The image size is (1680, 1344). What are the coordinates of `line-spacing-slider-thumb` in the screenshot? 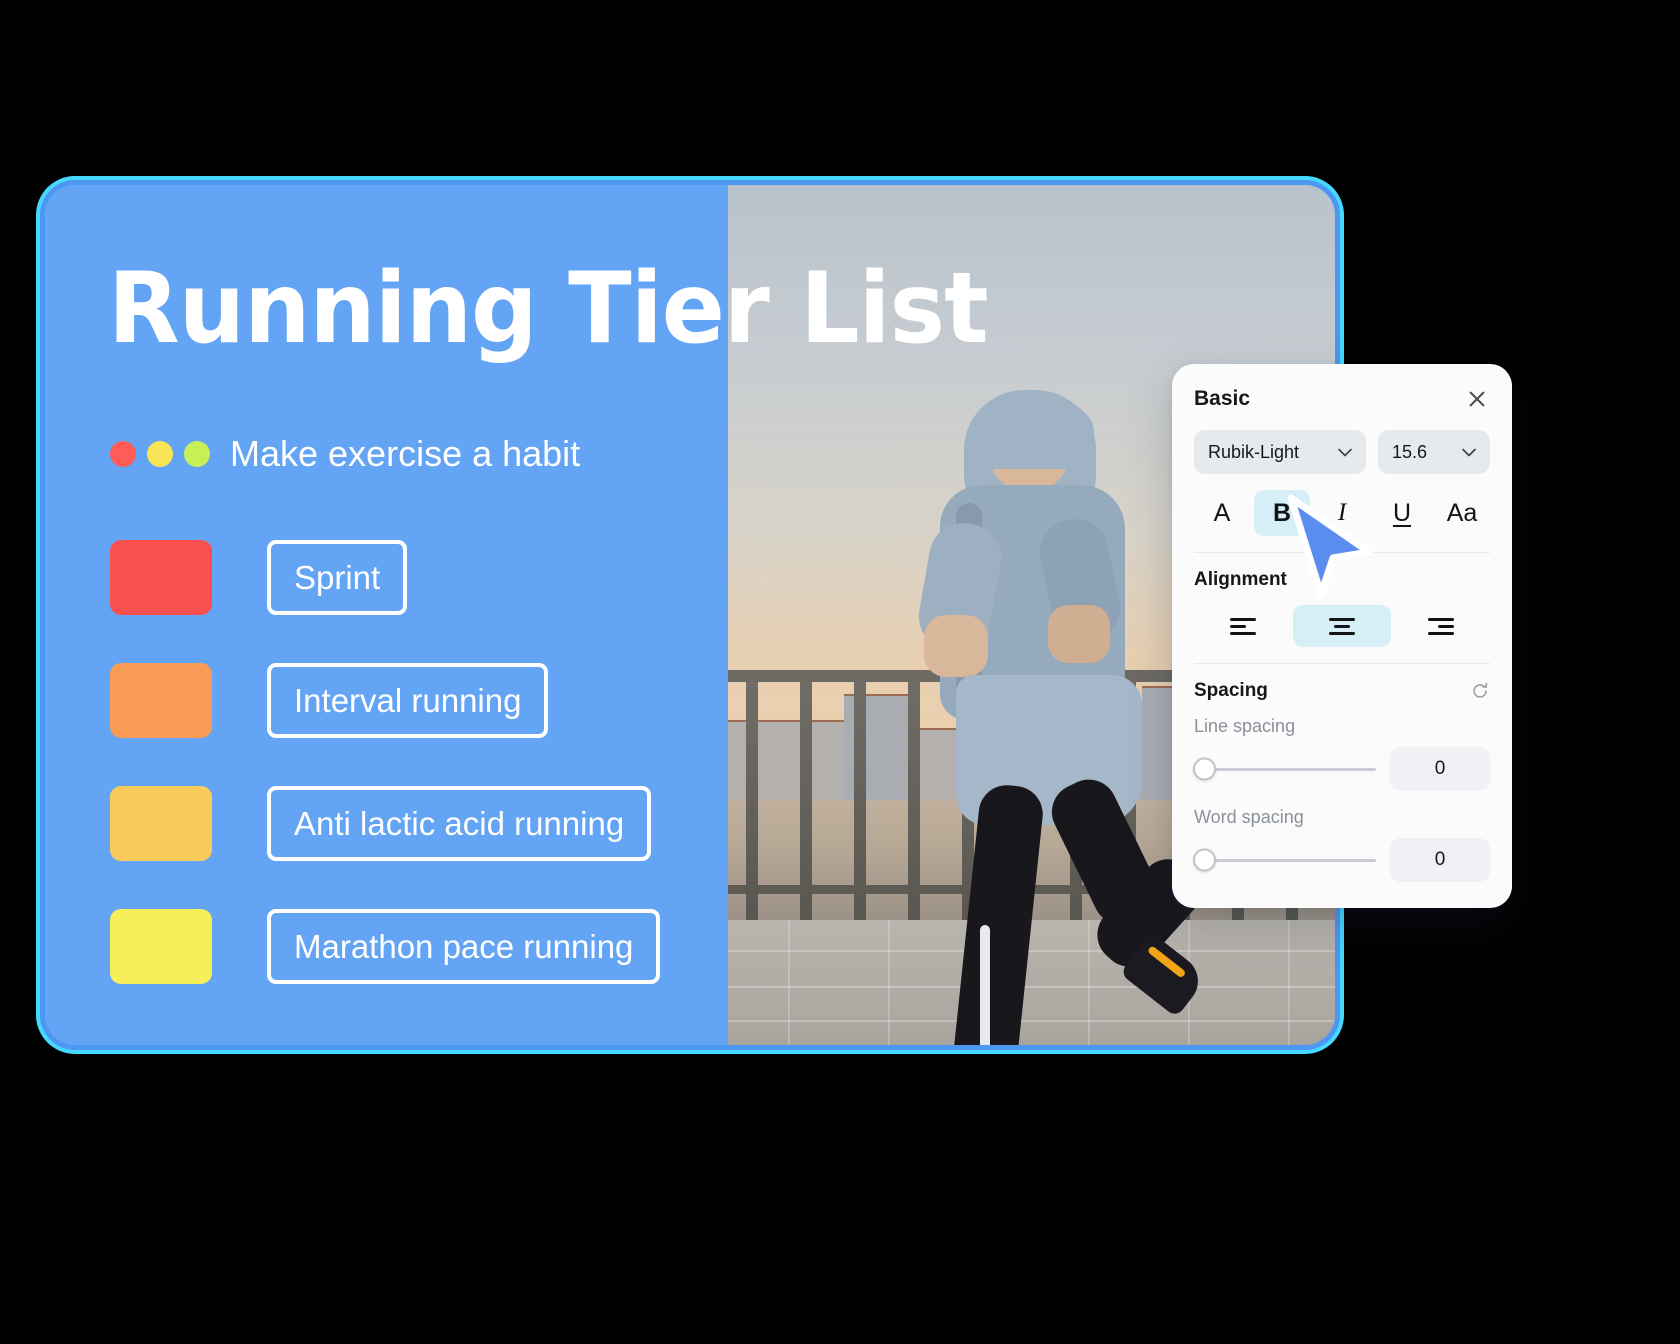 It's located at (1204, 769).